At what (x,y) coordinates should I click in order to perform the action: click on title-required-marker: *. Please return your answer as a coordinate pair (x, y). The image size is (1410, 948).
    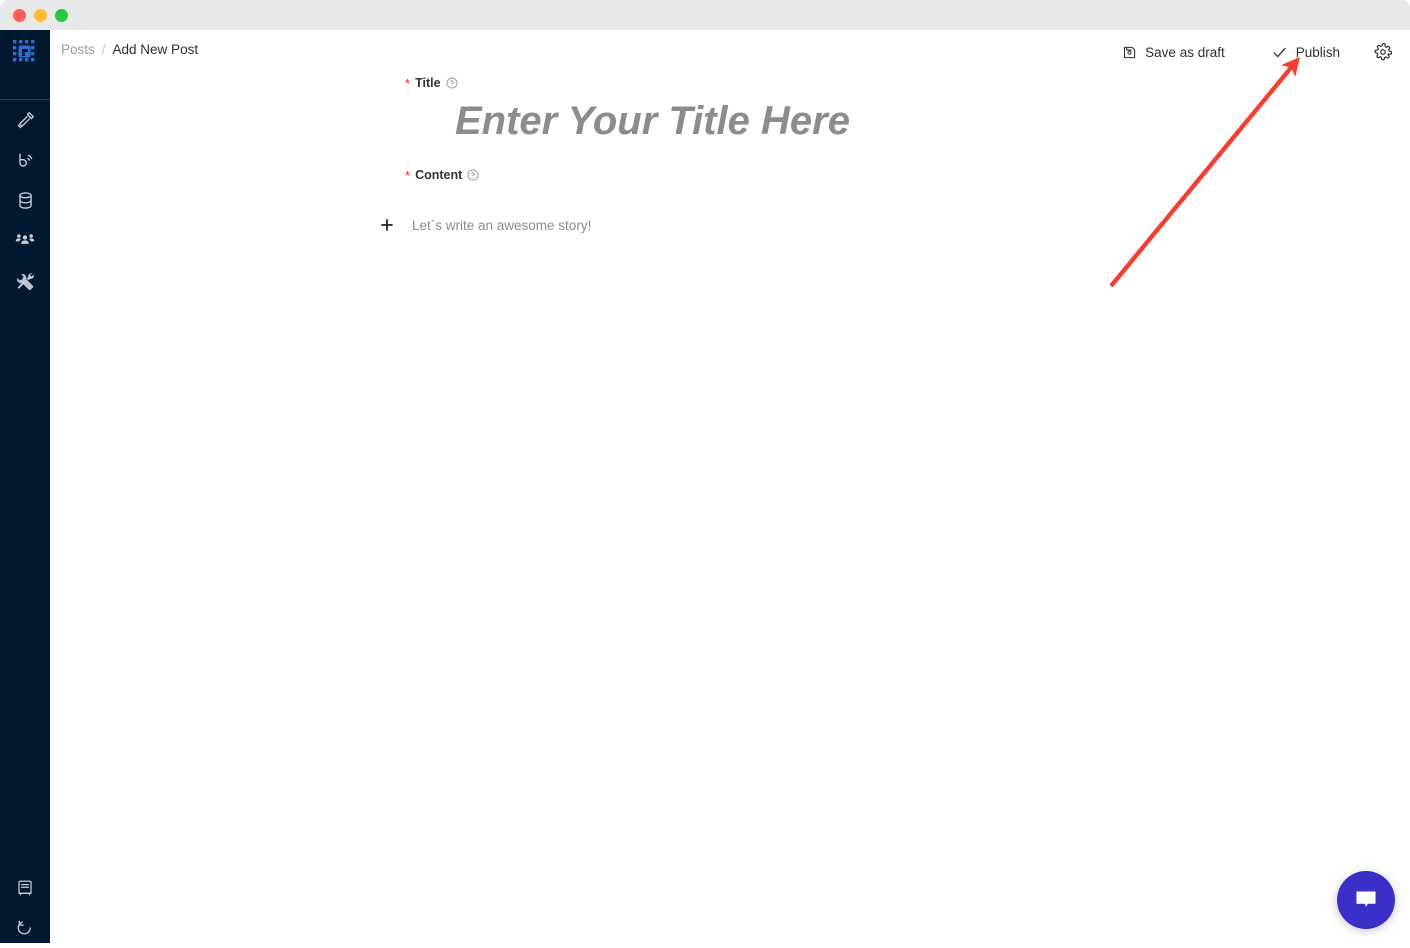
    Looking at the image, I should click on (407, 83).